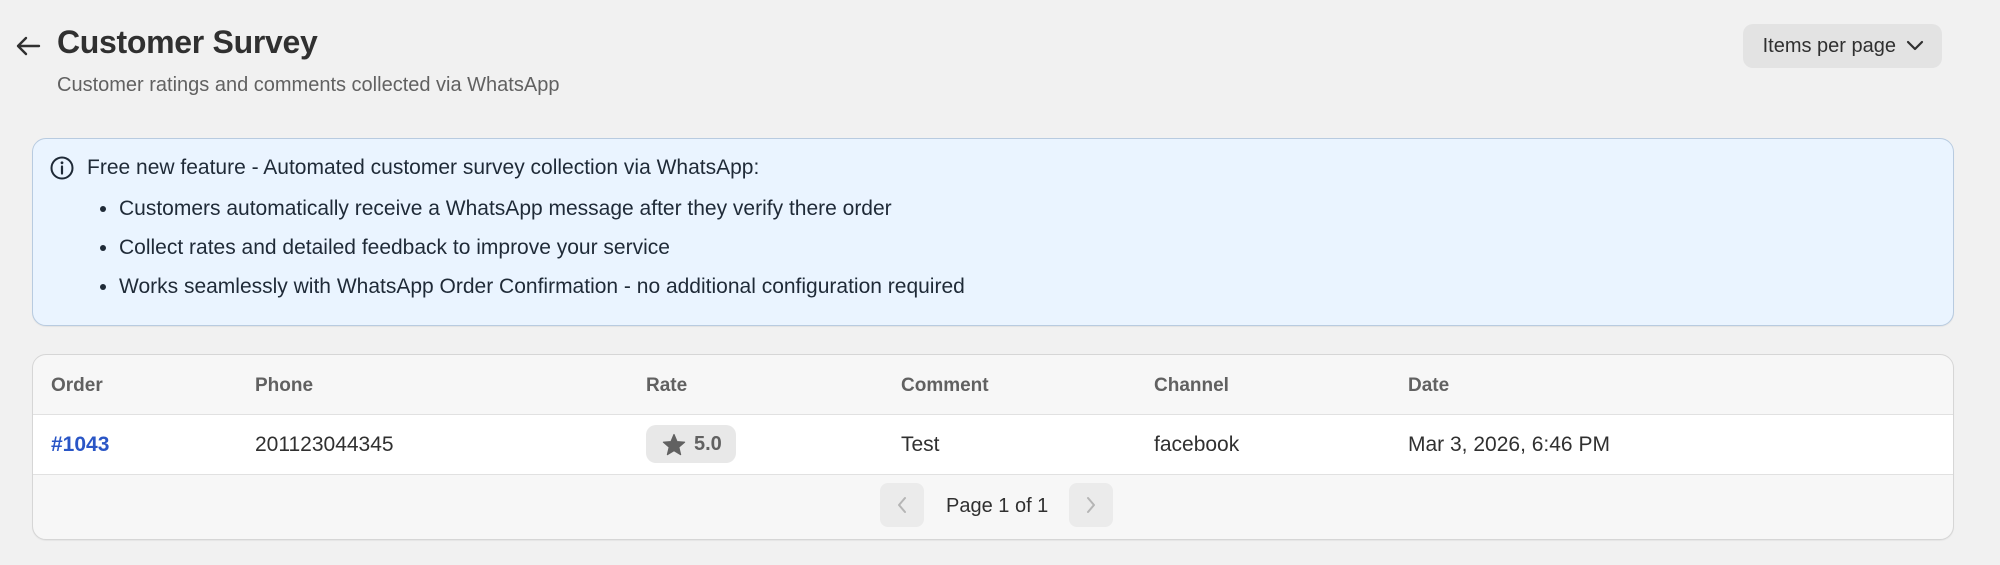  What do you see at coordinates (691, 444) in the screenshot?
I see `rate-badge: 5.0` at bounding box center [691, 444].